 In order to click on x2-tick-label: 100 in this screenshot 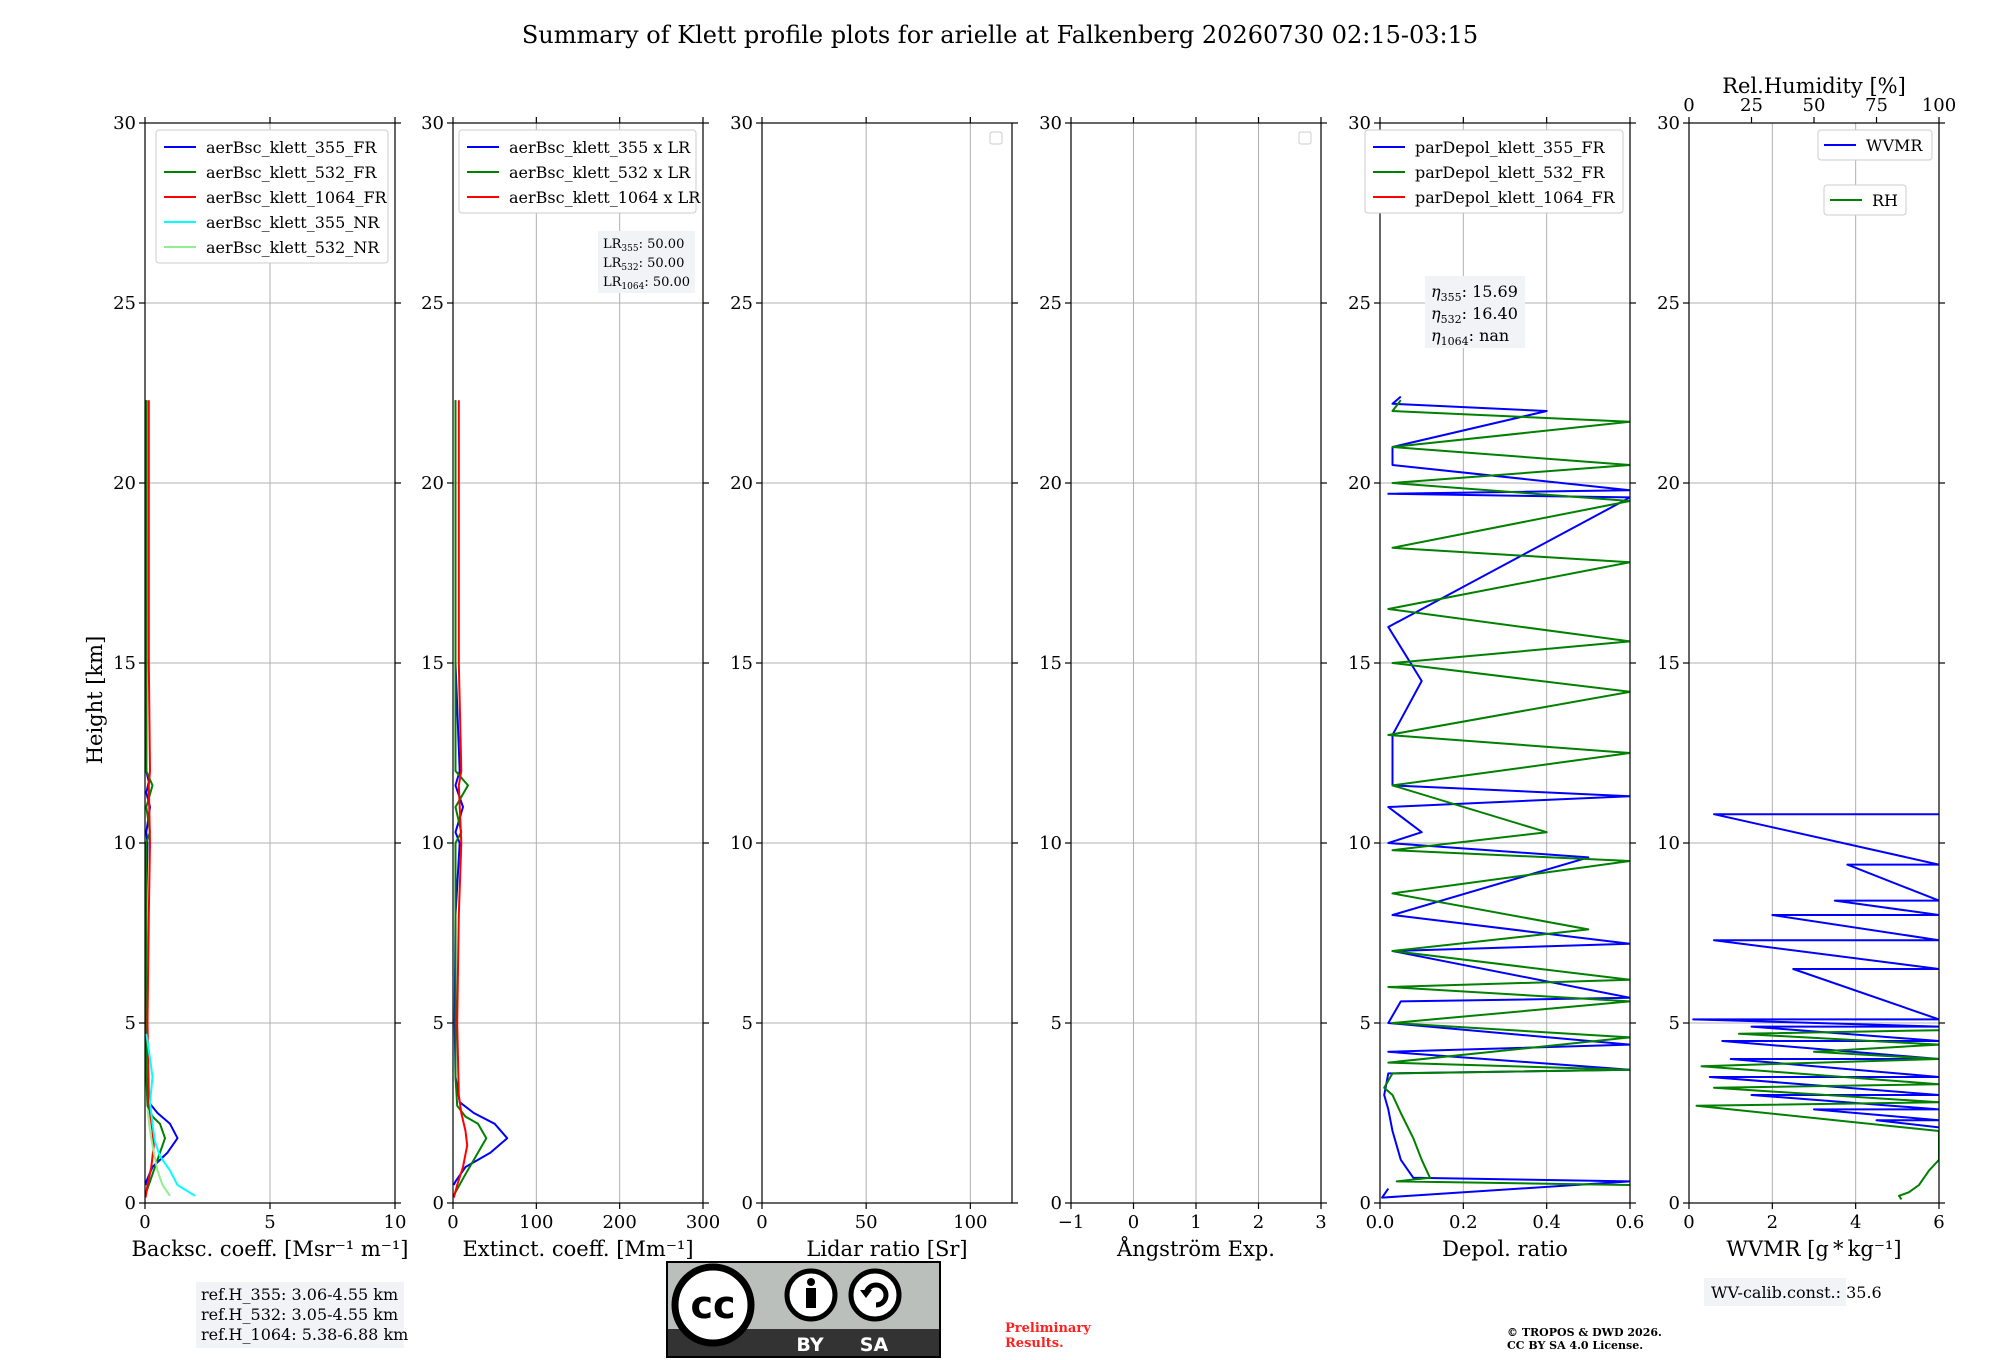, I will do `click(1939, 105)`.